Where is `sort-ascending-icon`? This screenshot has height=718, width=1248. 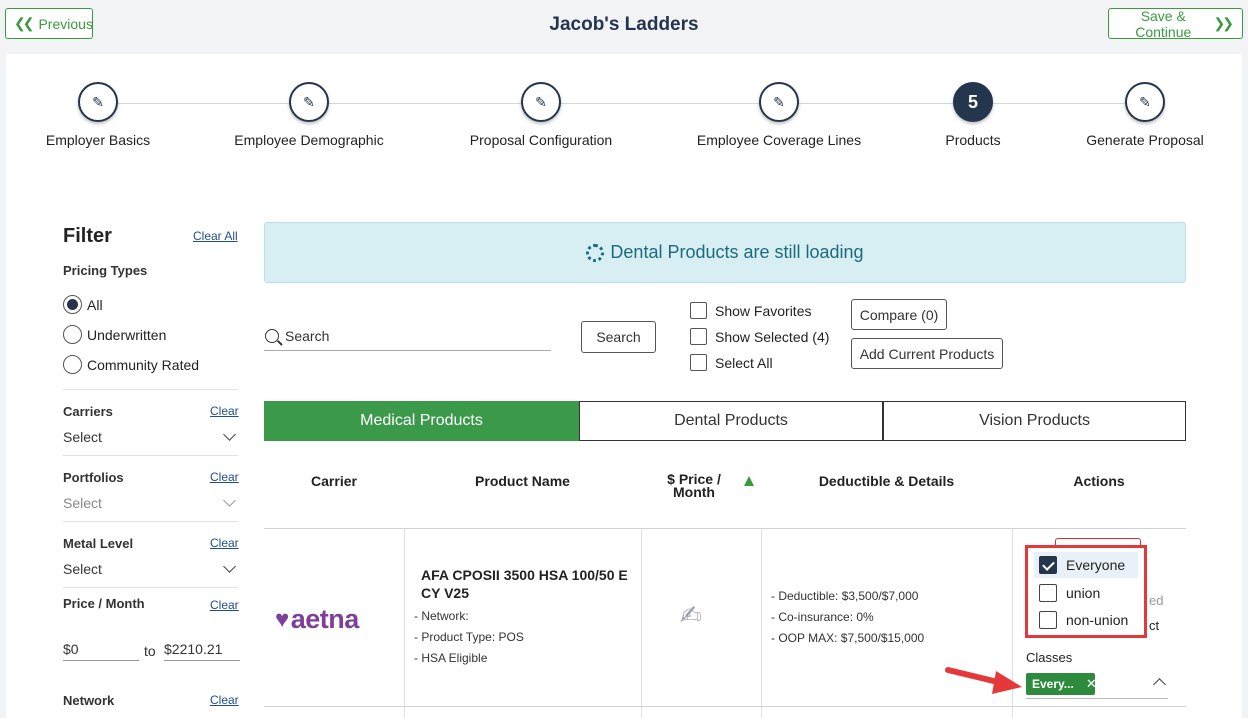
sort-ascending-icon is located at coordinates (749, 481).